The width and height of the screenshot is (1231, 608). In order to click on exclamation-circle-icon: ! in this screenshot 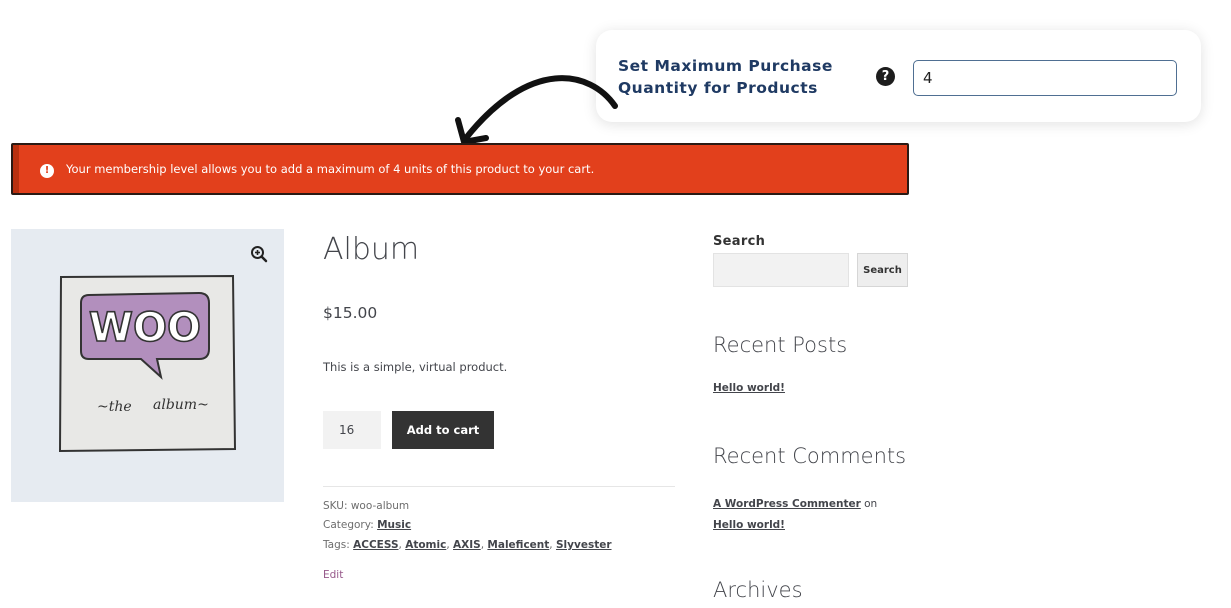, I will do `click(47, 171)`.